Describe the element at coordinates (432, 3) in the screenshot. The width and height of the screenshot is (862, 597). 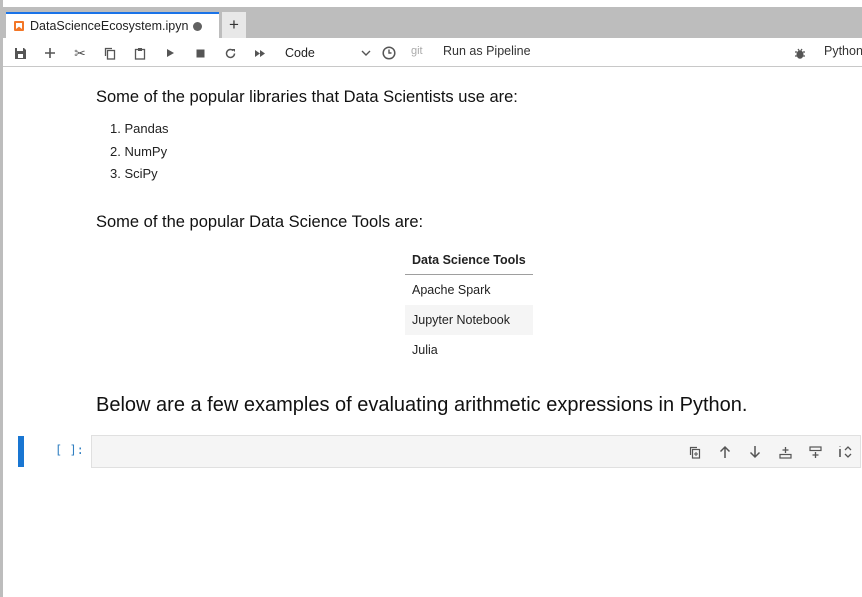
I see `top-strip` at that location.